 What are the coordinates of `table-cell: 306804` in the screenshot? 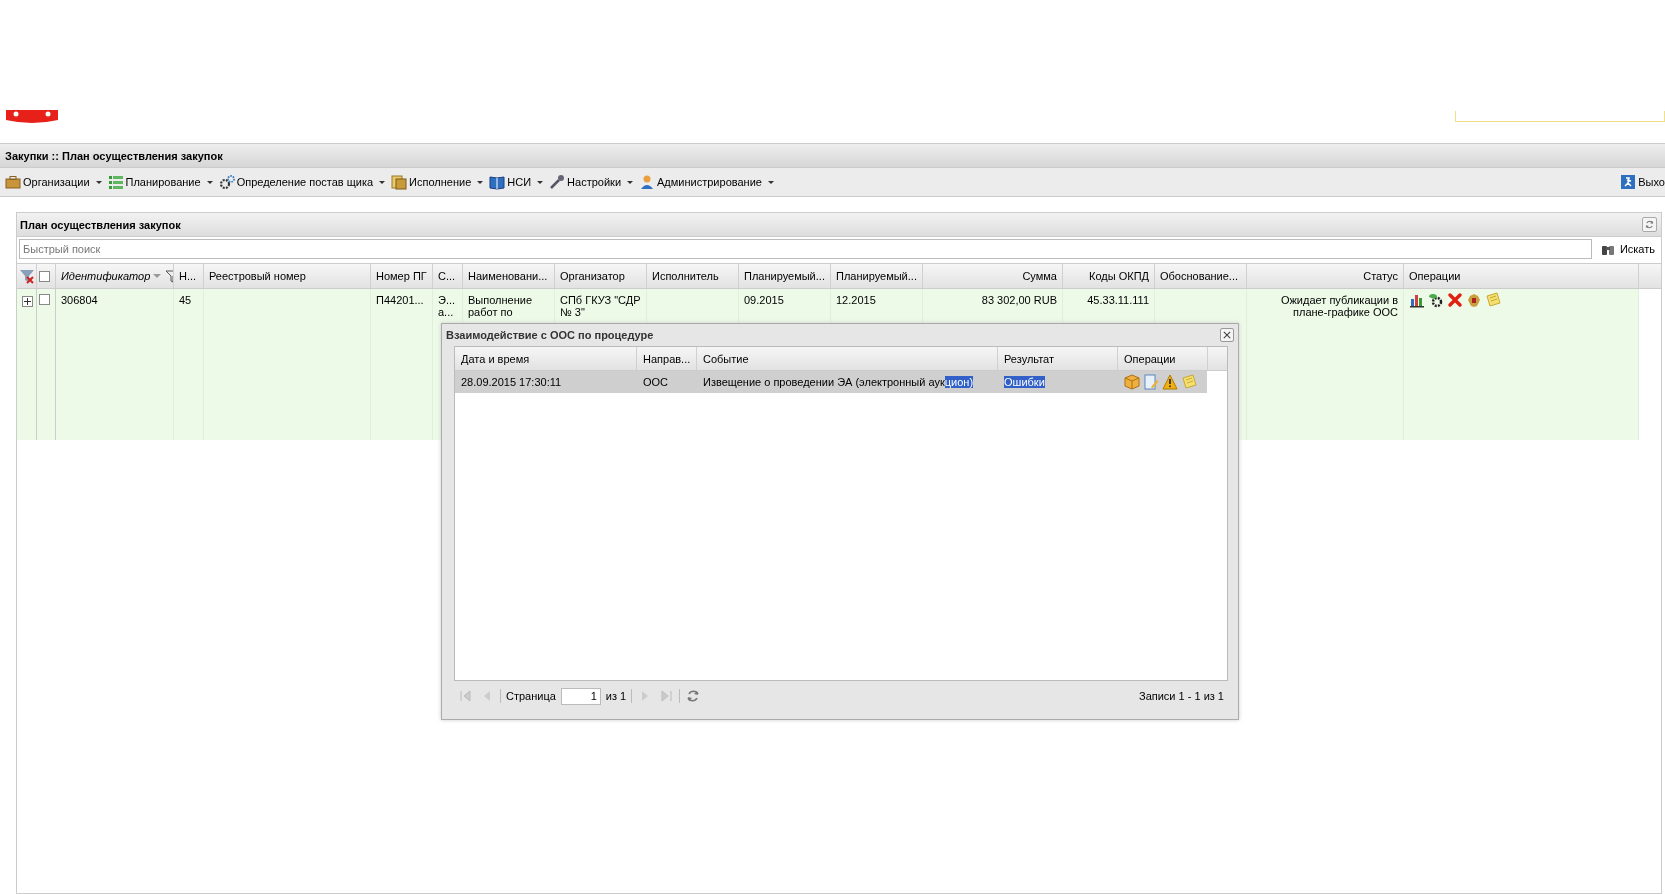 It's located at (79, 300).